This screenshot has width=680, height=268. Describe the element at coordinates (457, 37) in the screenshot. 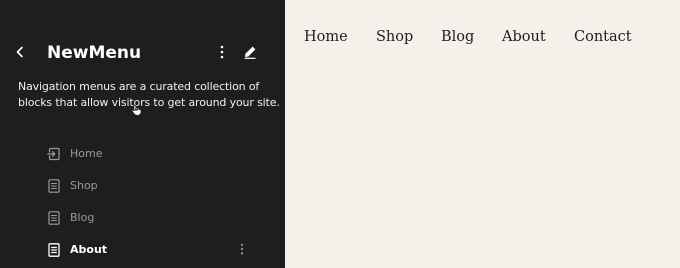

I see `nav-link-blog: Blog` at that location.